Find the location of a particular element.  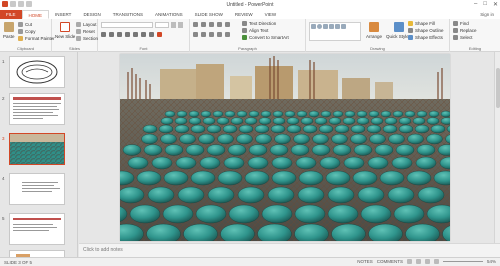

arrange-button: Arrange is located at coordinates (374, 30).